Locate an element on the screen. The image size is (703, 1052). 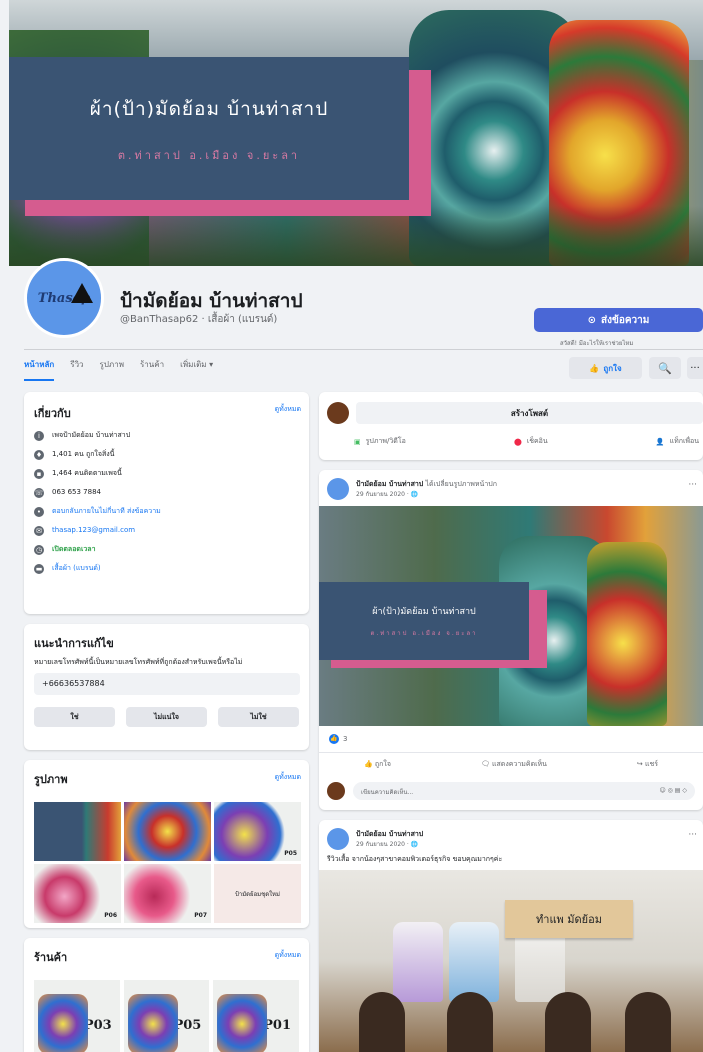
reaction-count: 👍 3 is located at coordinates (338, 739).